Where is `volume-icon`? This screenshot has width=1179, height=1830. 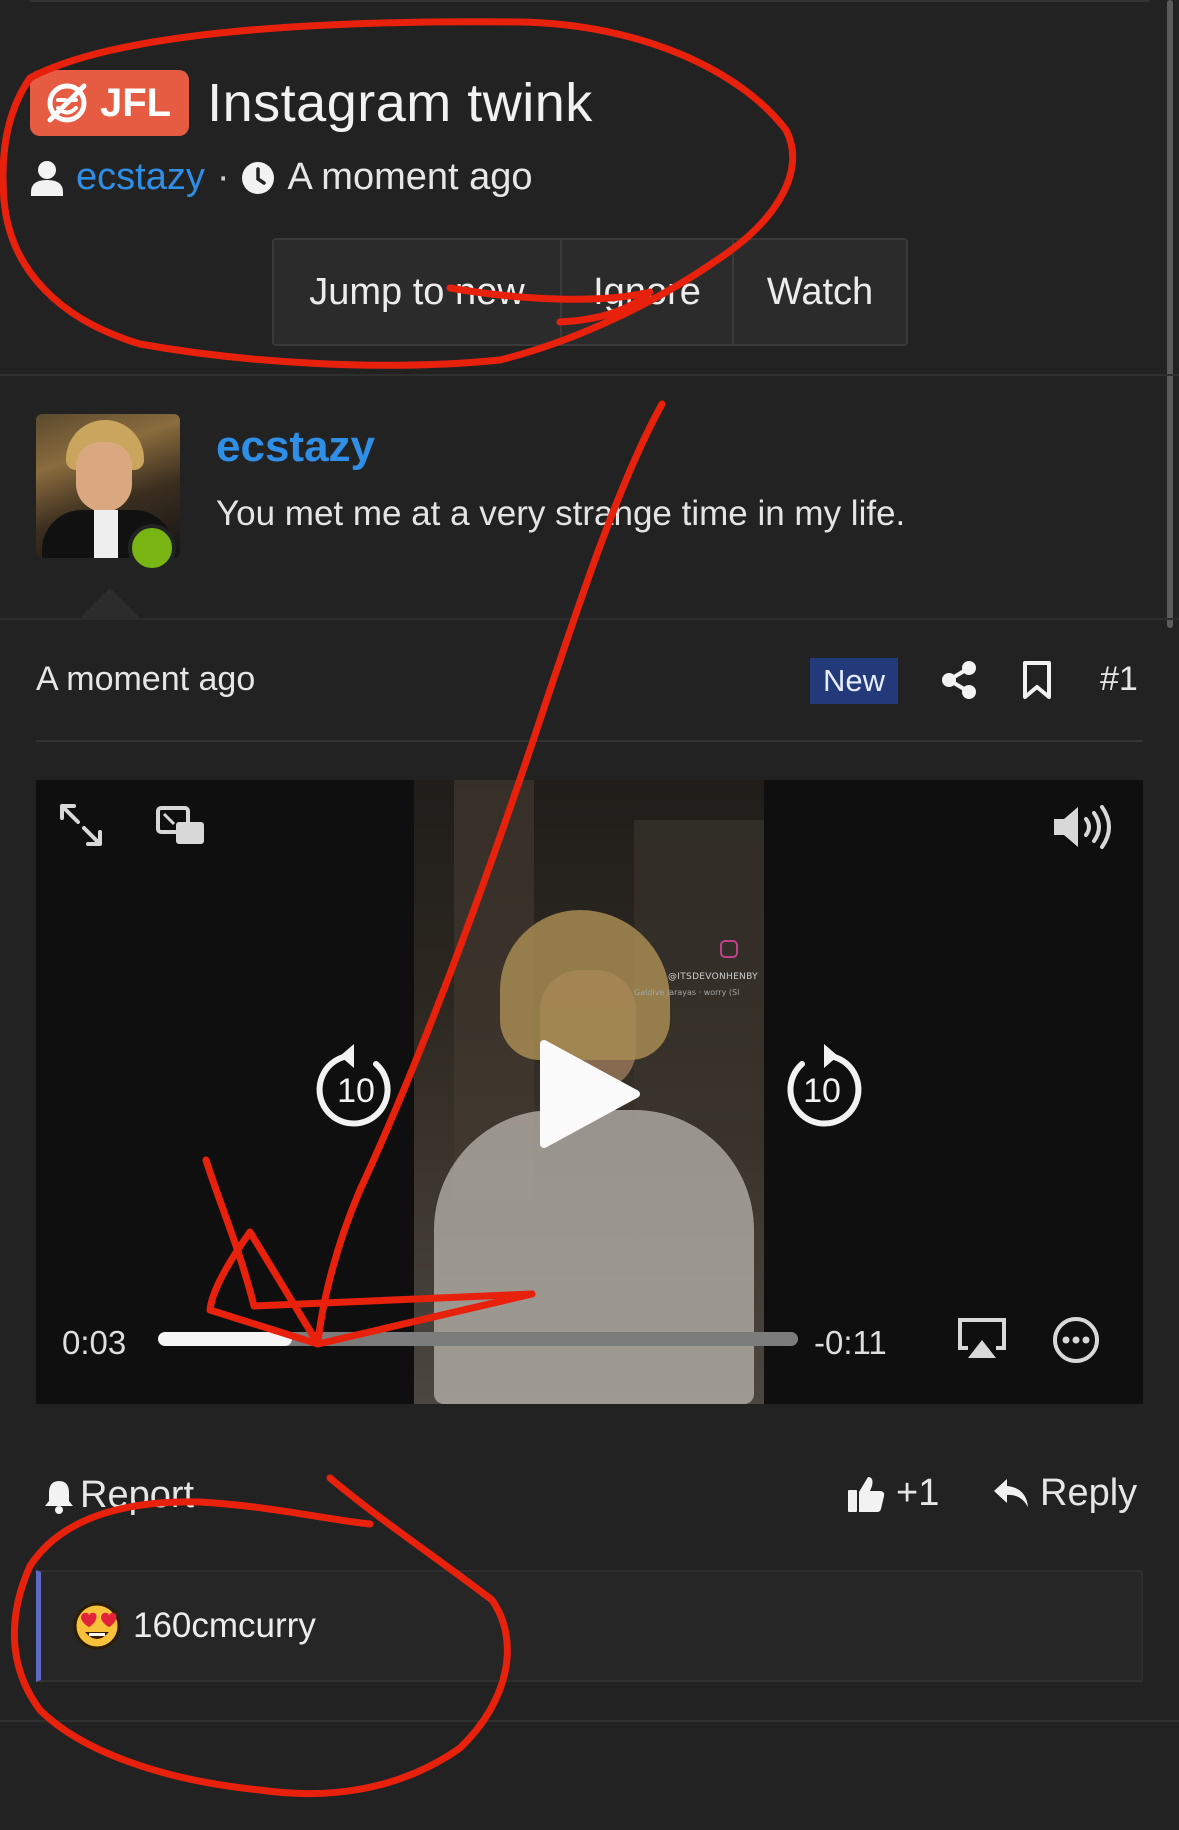
volume-icon is located at coordinates (1085, 827).